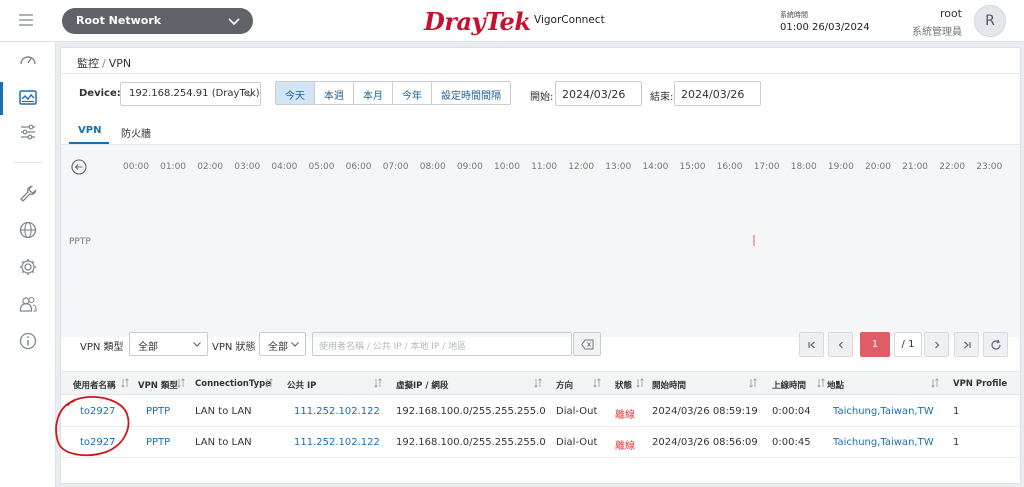  Describe the element at coordinates (618, 167) in the screenshot. I see `timeline-hour-label: 13:00` at that location.